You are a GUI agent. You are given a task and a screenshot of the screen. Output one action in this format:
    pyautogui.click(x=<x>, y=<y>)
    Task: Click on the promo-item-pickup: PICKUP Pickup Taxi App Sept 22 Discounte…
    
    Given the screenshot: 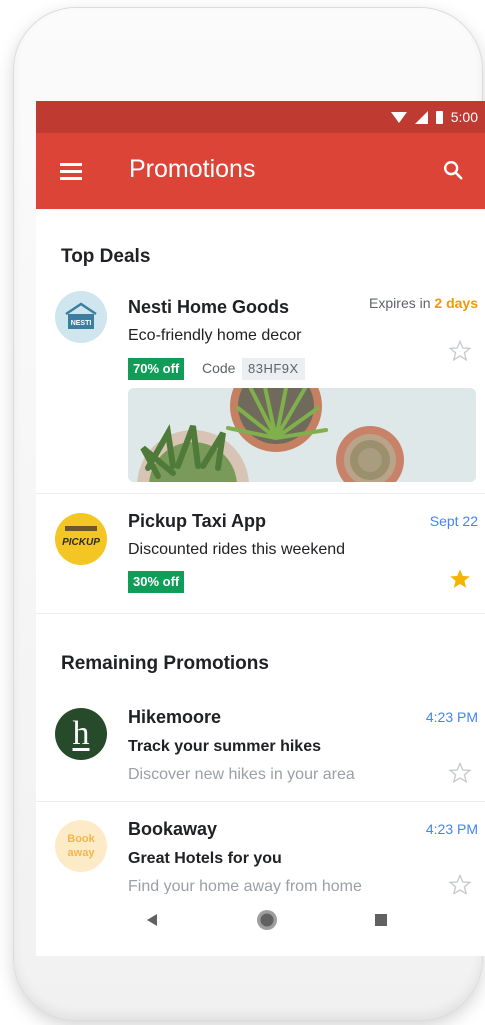 What is the action you would take?
    pyautogui.click(x=260, y=555)
    